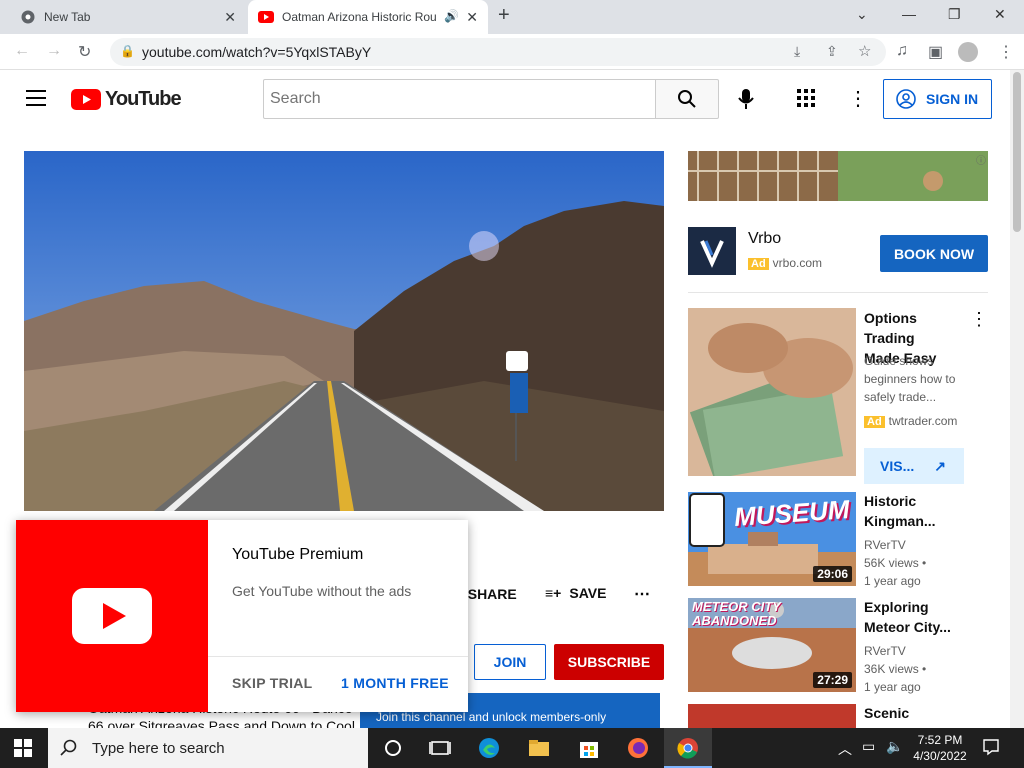  Describe the element at coordinates (451, 16) in the screenshot. I see `audio-playing-icon: 🔊` at that location.